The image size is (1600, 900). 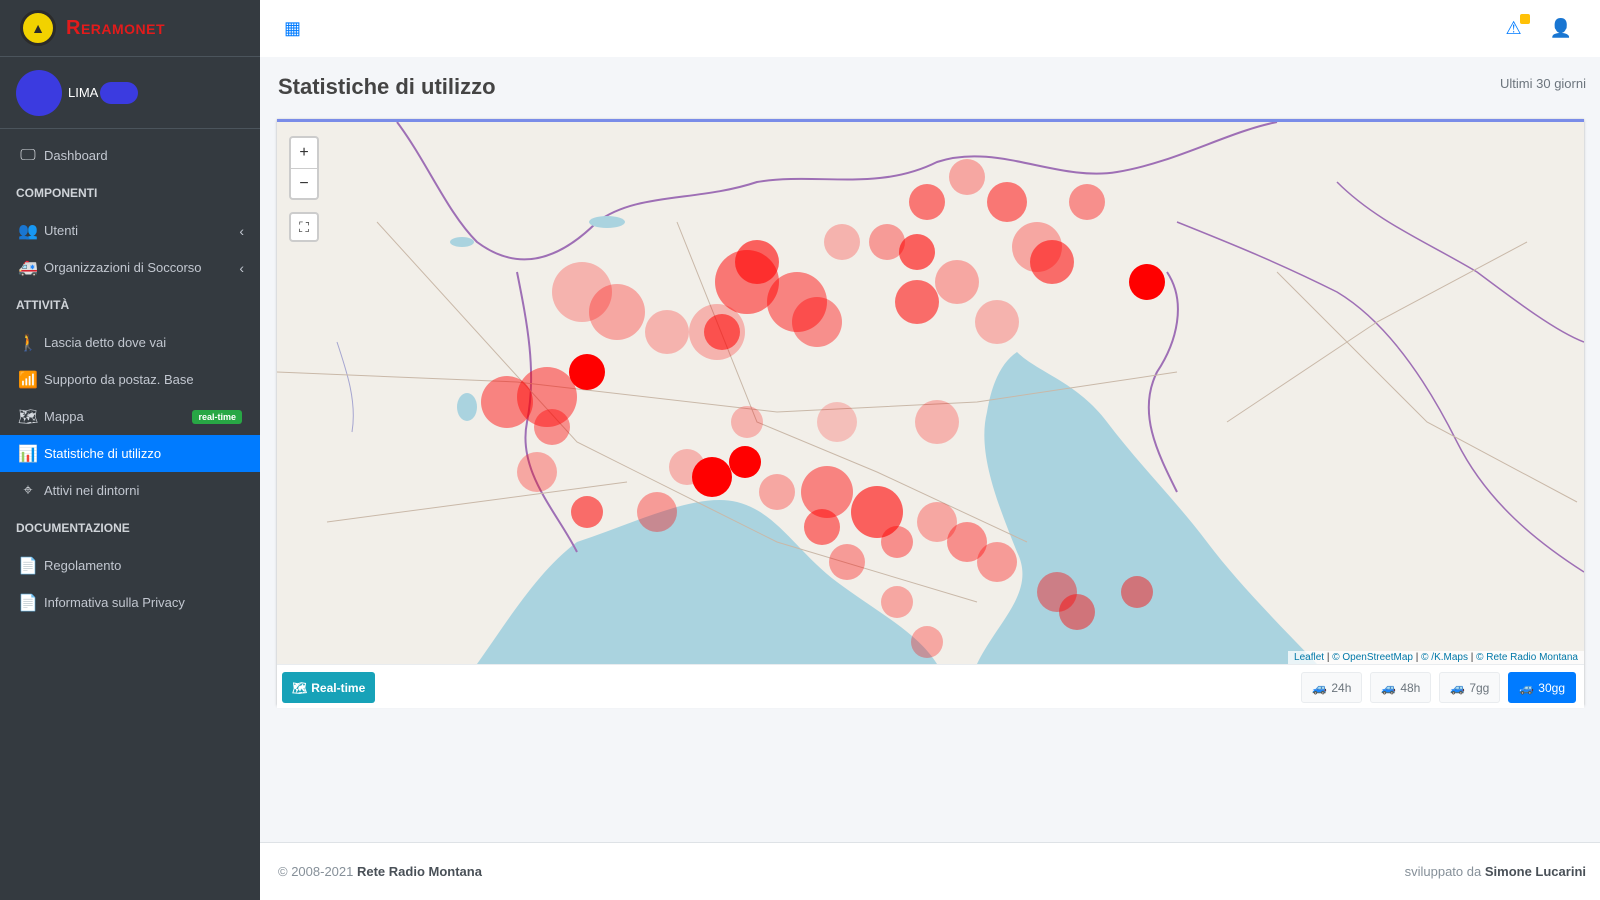 I want to click on range-label: 30gg, so click(x=1551, y=687).